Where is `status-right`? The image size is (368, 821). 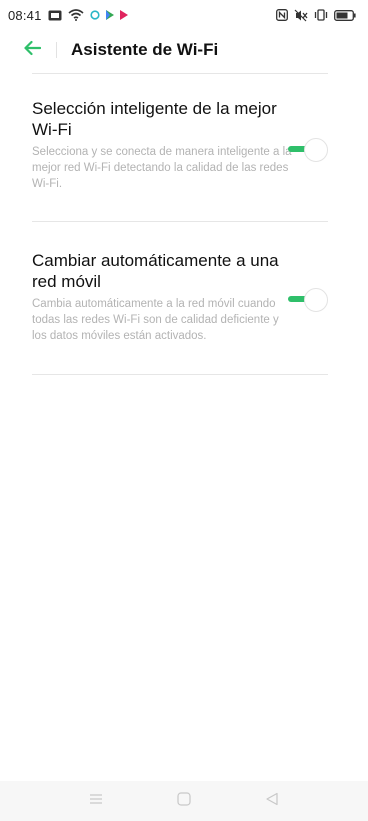
status-right is located at coordinates (316, 15).